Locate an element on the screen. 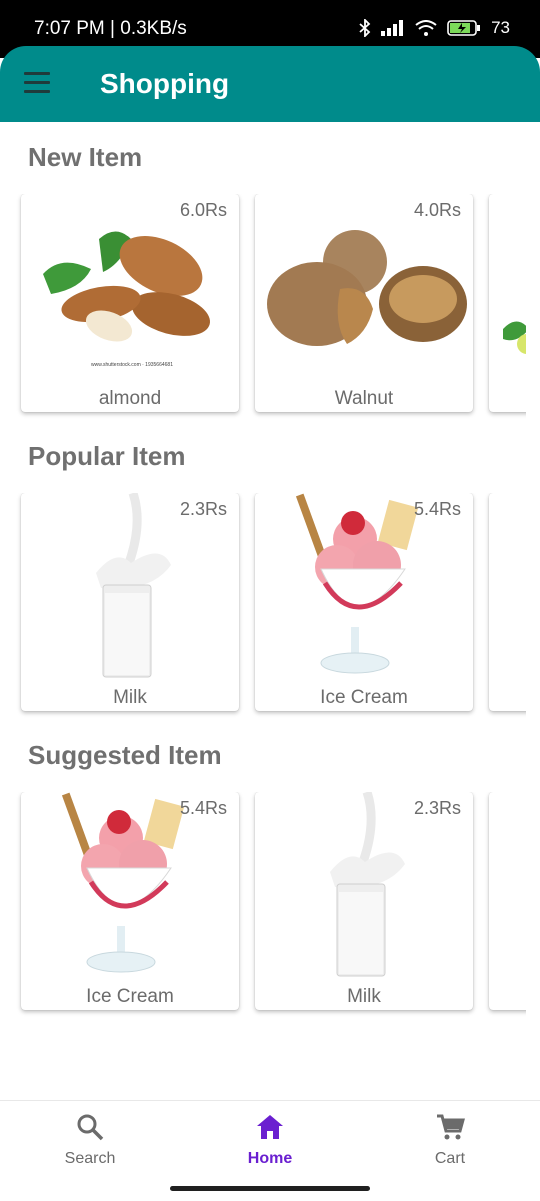 Image resolution: width=540 pixels, height=1201 pixels. item-name: Walnut is located at coordinates (364, 398).